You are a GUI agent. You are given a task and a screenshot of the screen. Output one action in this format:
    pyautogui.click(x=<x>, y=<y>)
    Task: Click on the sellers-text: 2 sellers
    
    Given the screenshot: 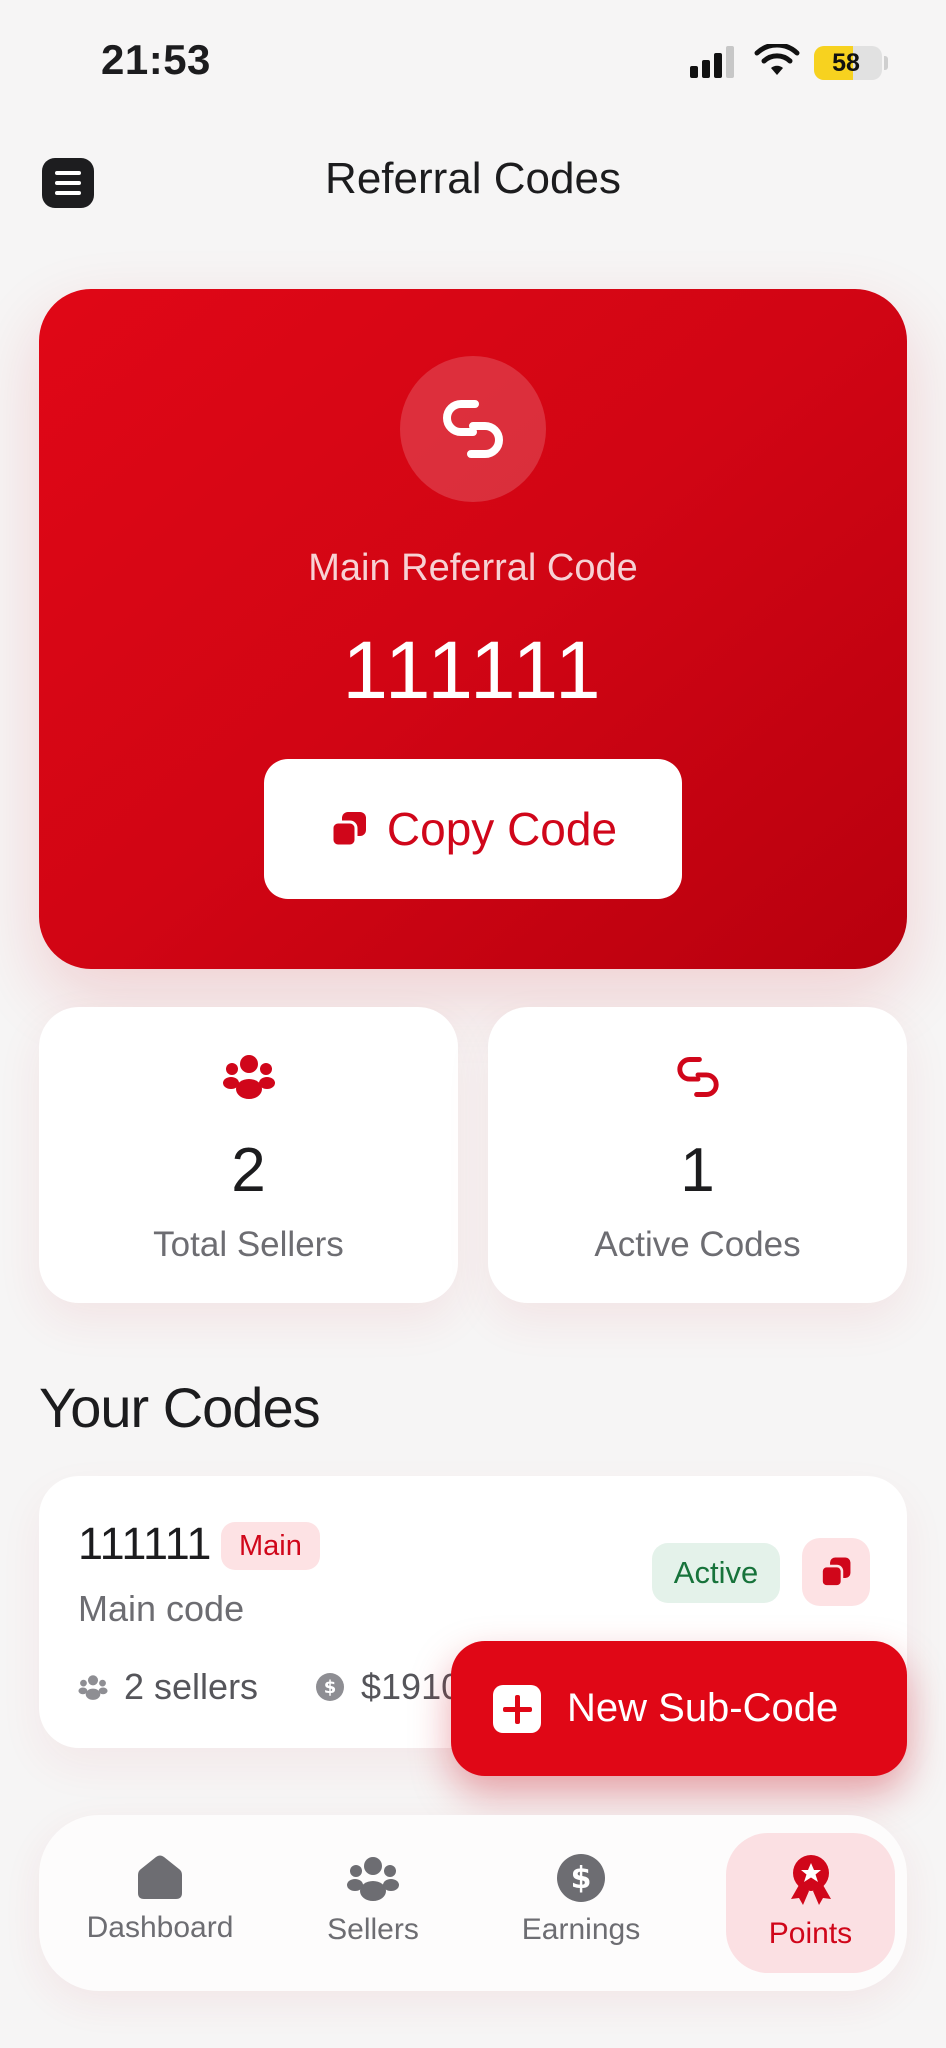 What is the action you would take?
    pyautogui.click(x=191, y=1686)
    